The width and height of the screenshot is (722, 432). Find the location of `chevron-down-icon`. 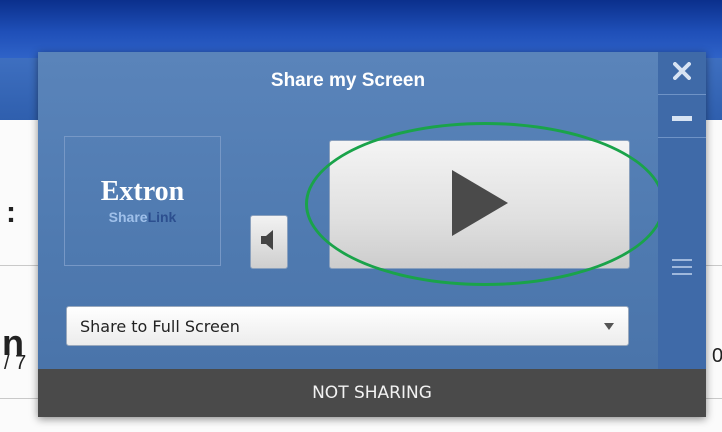

chevron-down-icon is located at coordinates (609, 326).